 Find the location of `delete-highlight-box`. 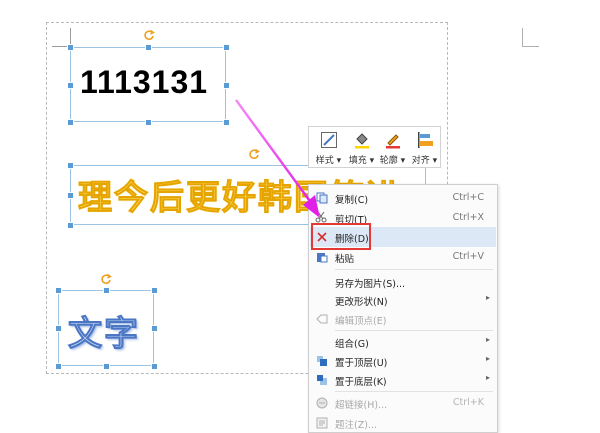

delete-highlight-box is located at coordinates (341, 236).